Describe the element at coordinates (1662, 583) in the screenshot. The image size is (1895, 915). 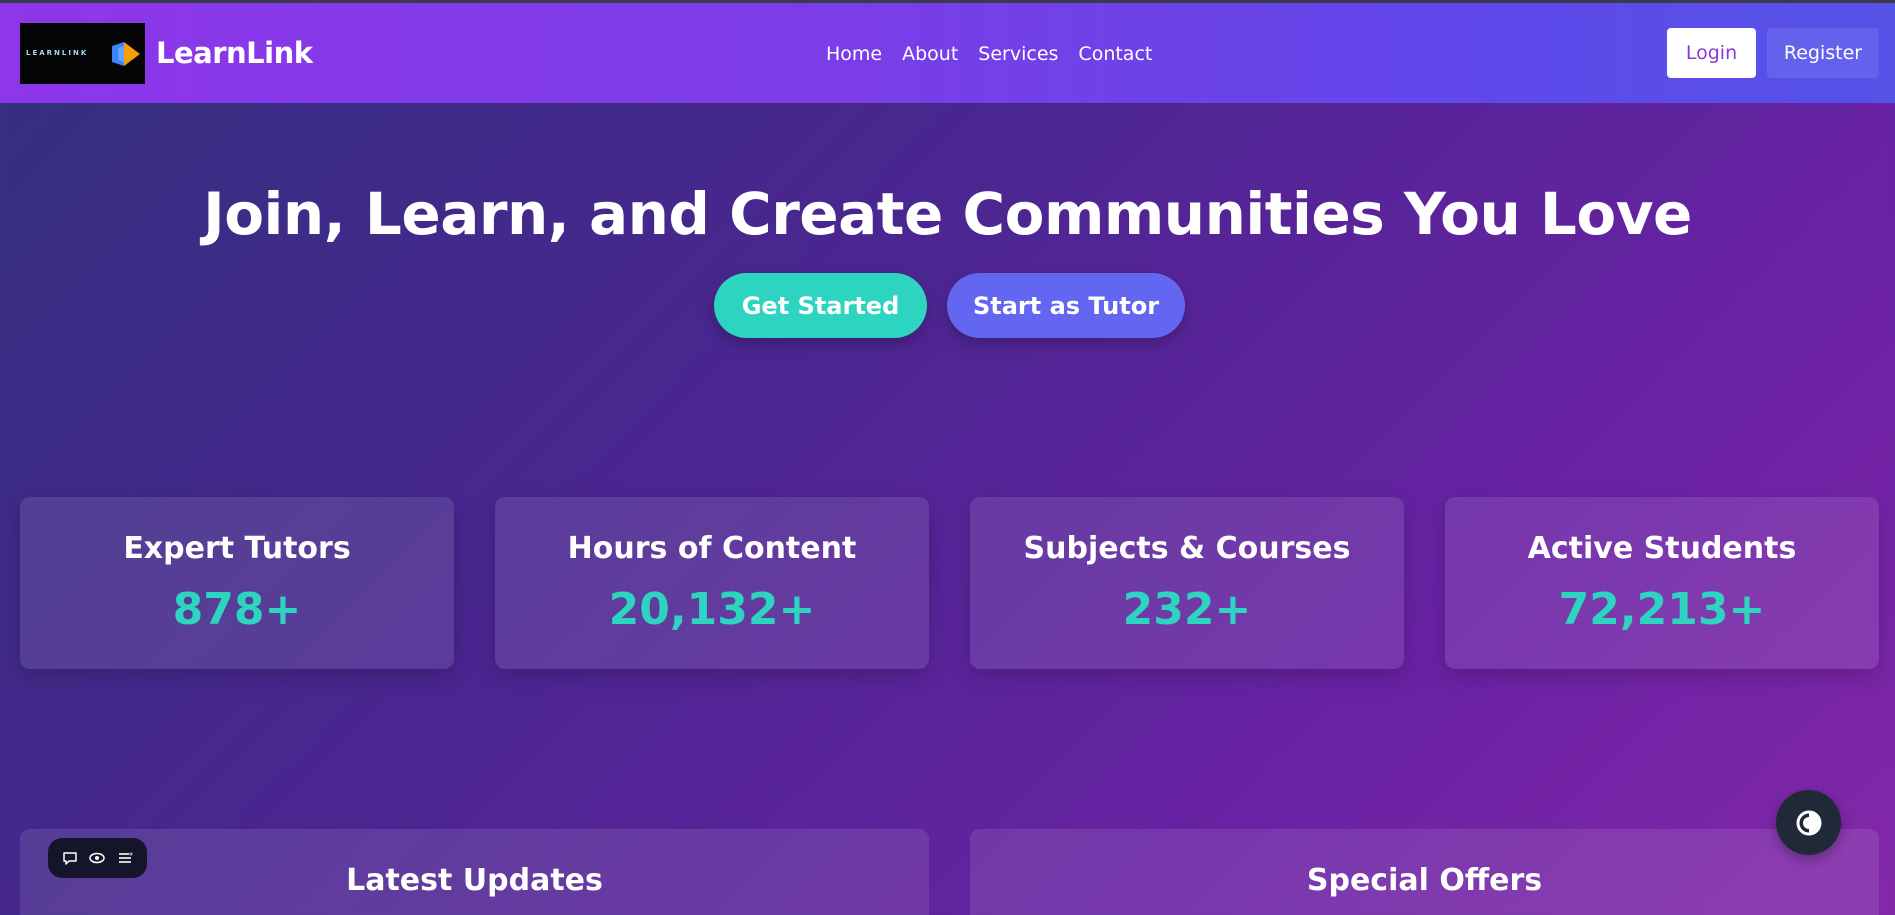
I see `stat-card-students: Active Students 72,213+` at that location.